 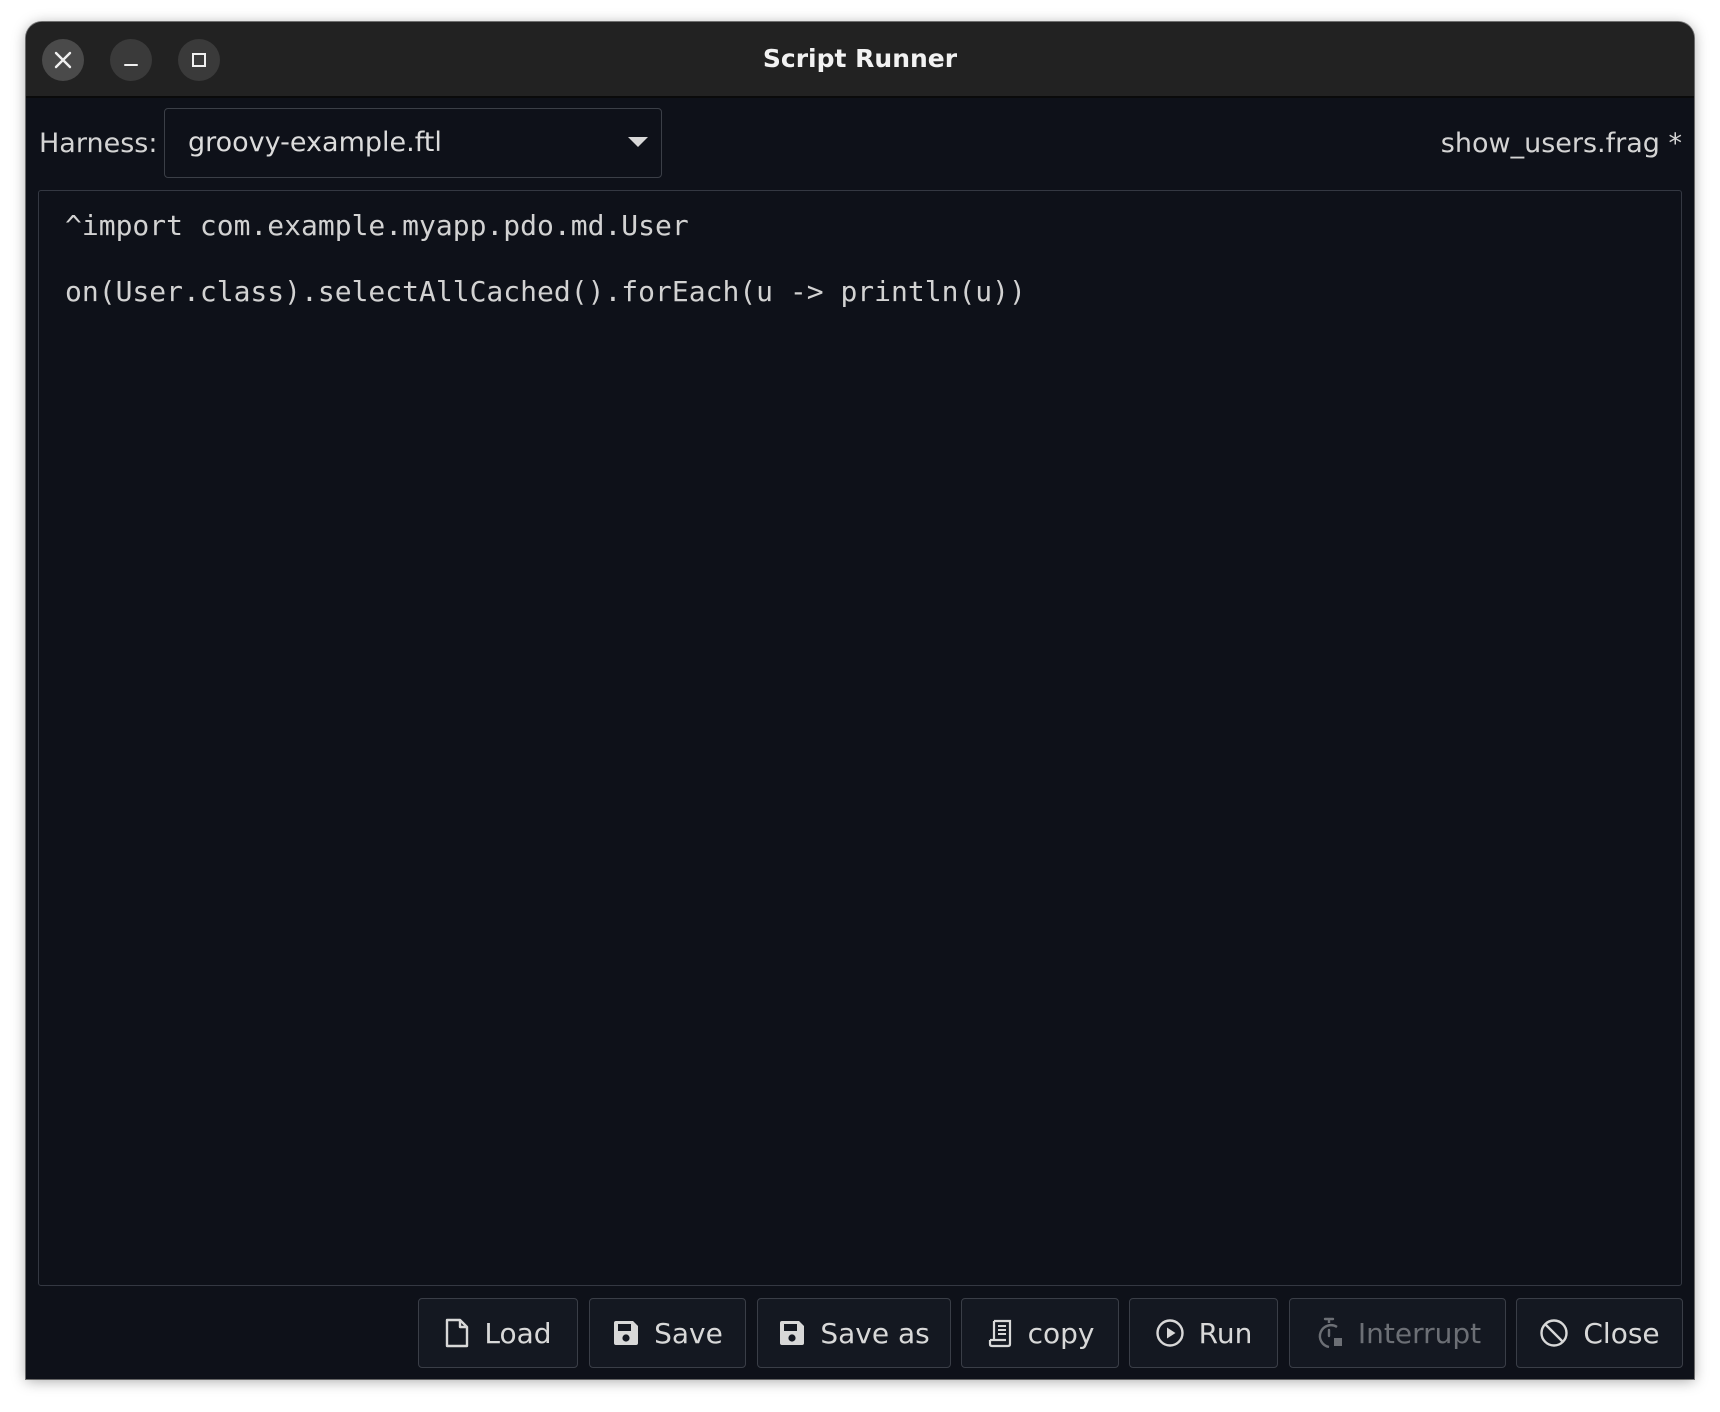 I want to click on run-button-label: Run, so click(x=1225, y=1333).